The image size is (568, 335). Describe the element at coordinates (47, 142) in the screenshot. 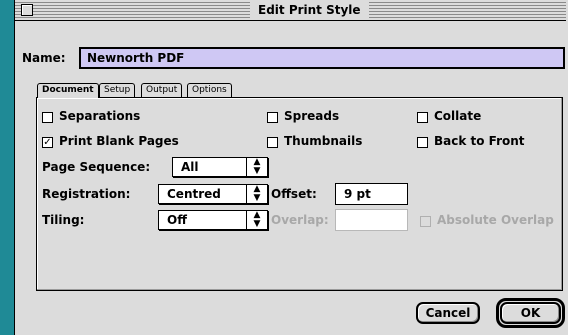

I see `print-blank-pages-checkbox: ✓` at that location.